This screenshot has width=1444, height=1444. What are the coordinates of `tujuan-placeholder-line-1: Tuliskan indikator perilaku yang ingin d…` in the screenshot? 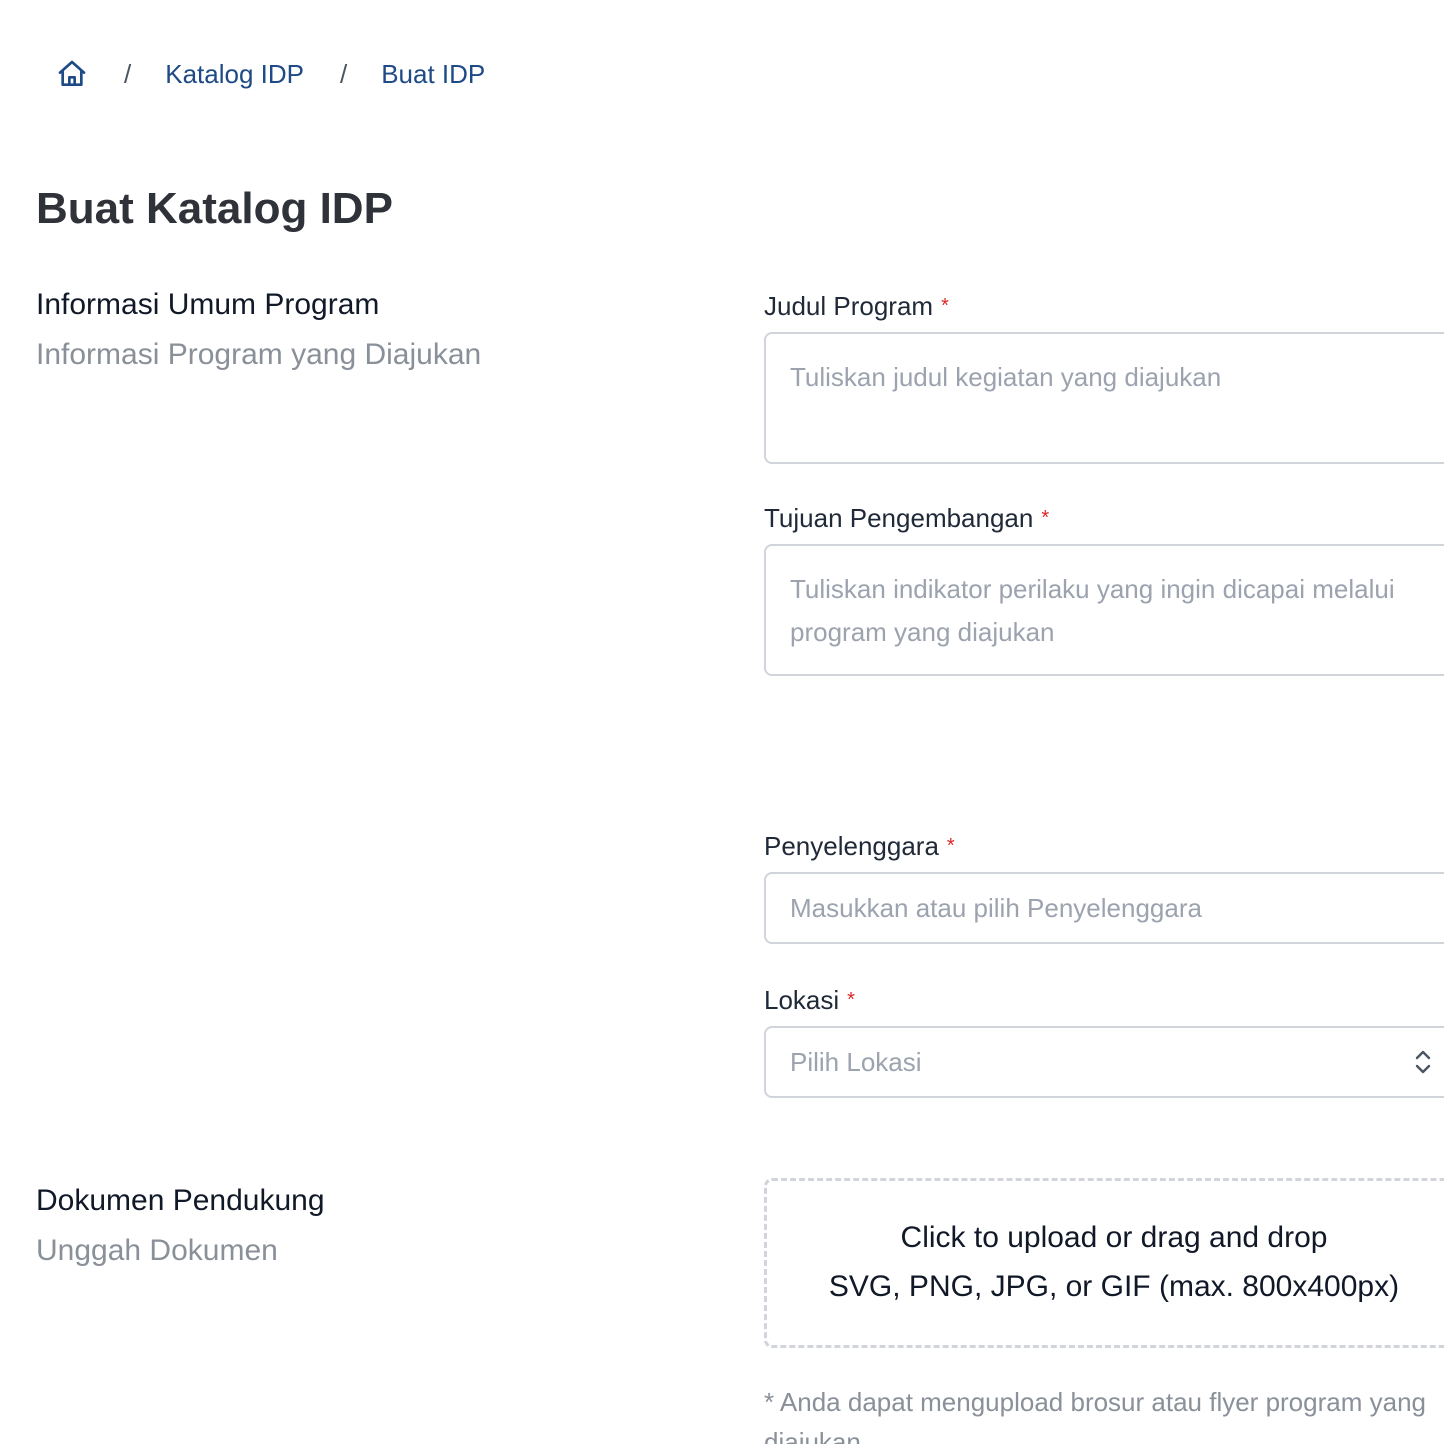 It's located at (1092, 589).